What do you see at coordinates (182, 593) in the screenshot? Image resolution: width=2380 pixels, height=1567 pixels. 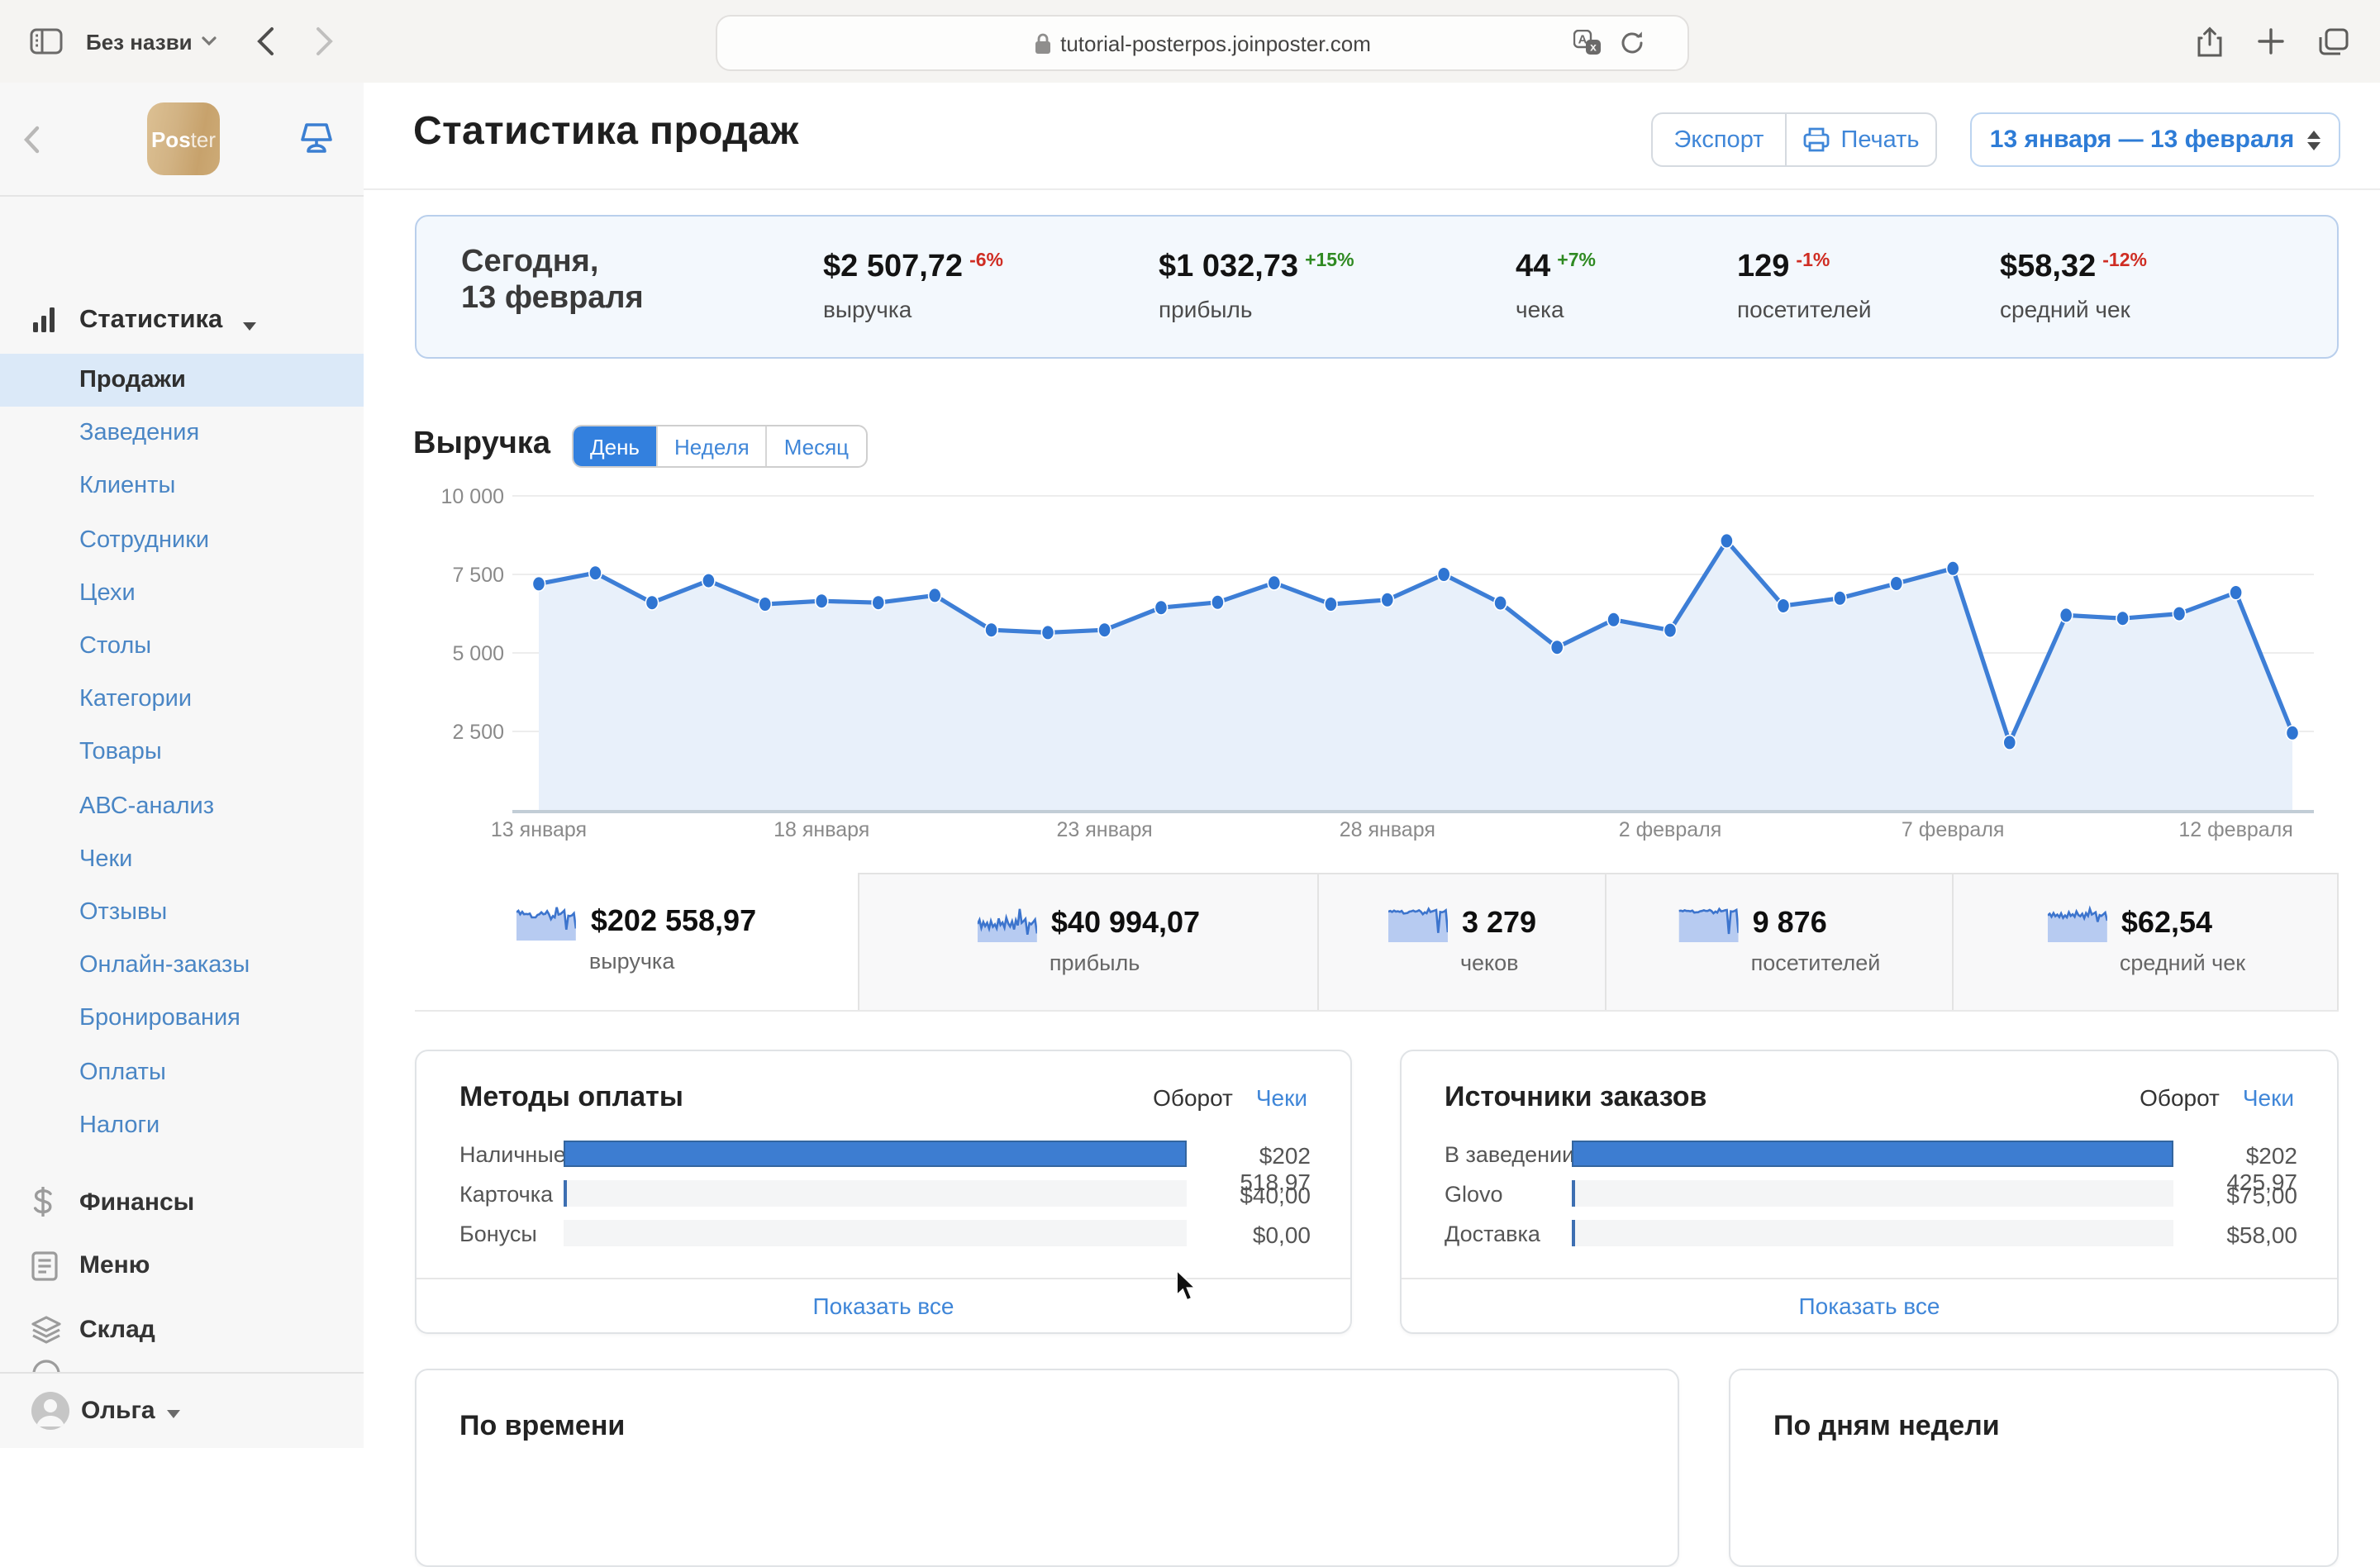 I see `sidebar-item-цехи: Цехи` at bounding box center [182, 593].